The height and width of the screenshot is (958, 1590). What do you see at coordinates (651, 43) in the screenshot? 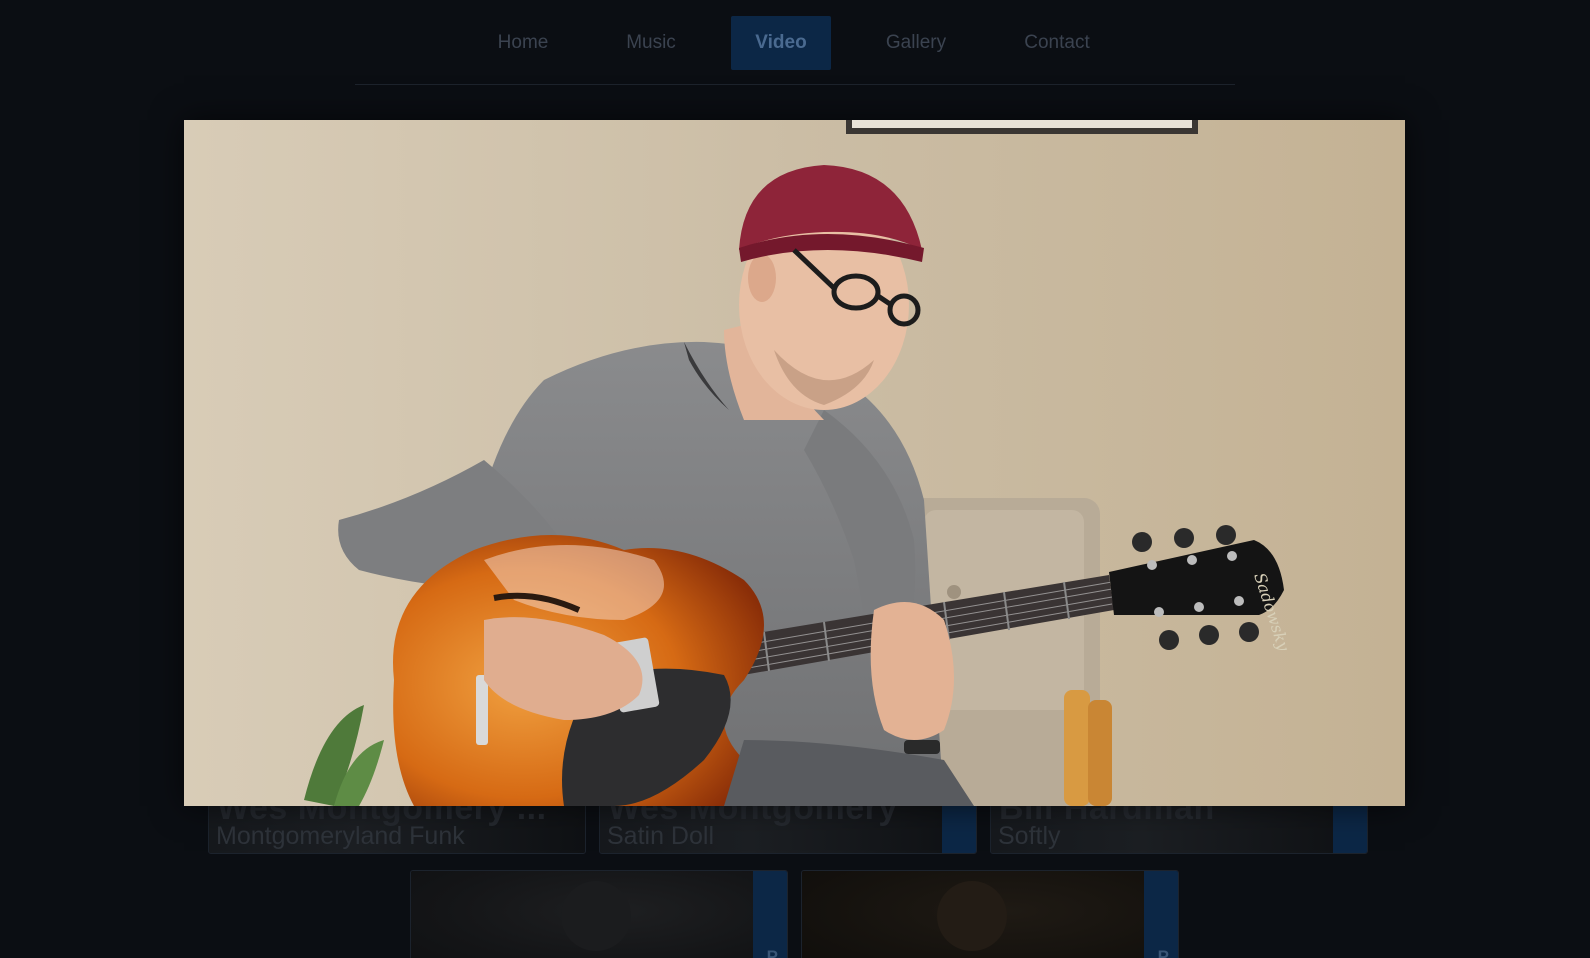
I see `nav-item-music: Music` at bounding box center [651, 43].